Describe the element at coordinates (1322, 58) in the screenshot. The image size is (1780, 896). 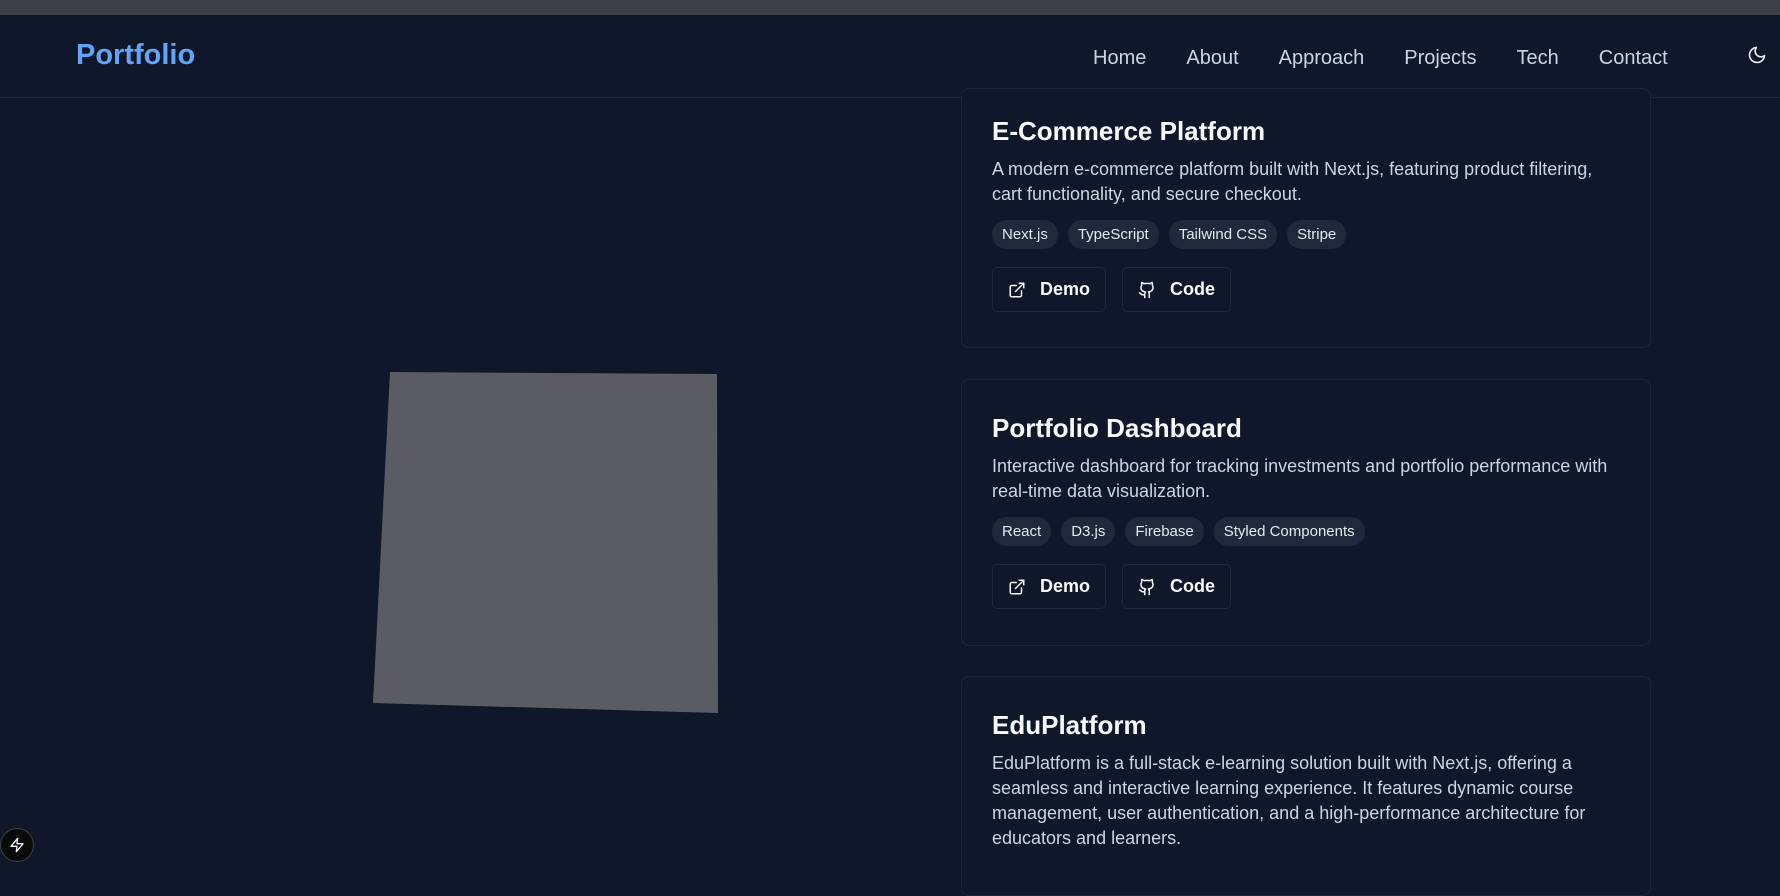
I see `nav-approach: Approach` at that location.